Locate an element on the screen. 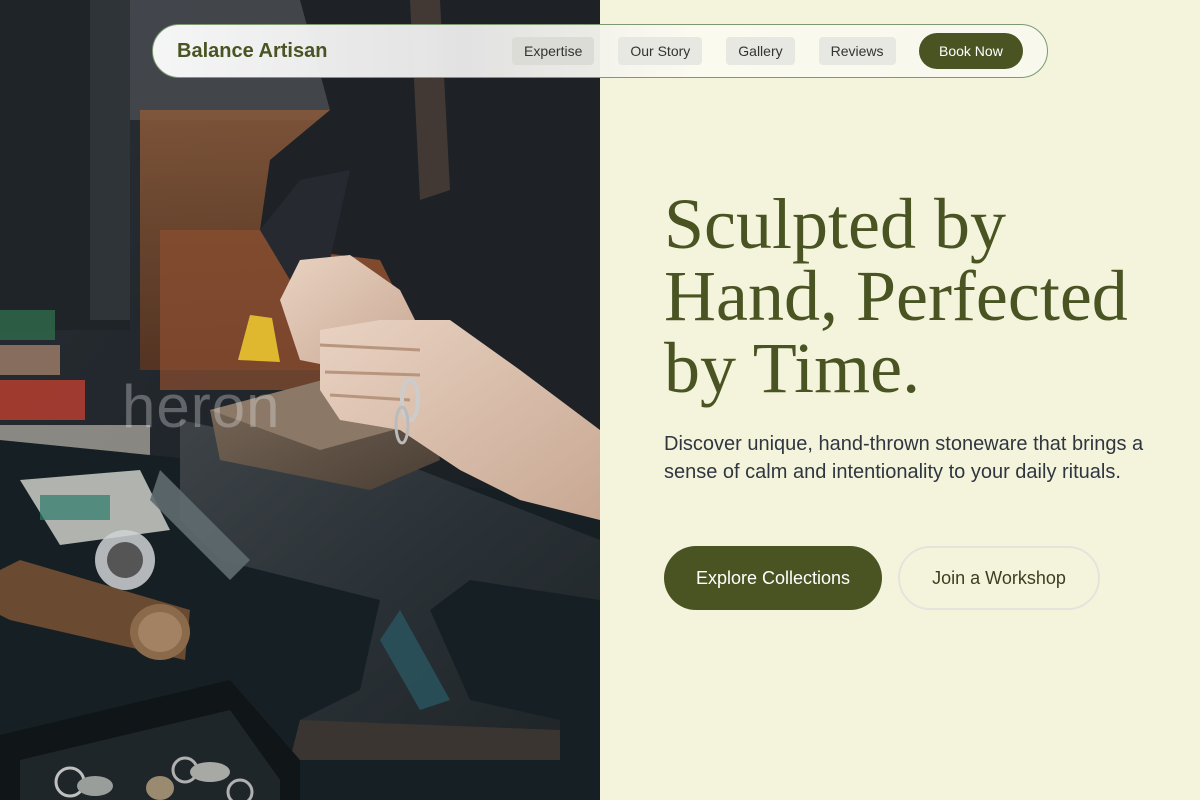 The height and width of the screenshot is (800, 1200). nav-link-expertise: Expertise is located at coordinates (553, 51).